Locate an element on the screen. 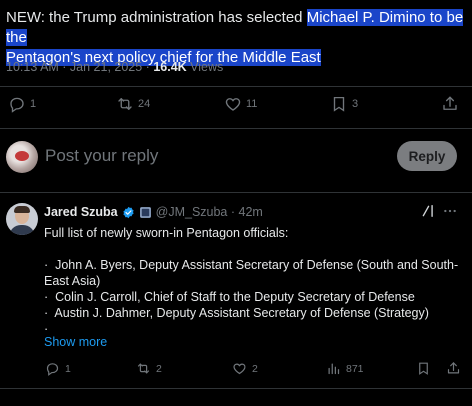  bookmark-count: 3 is located at coordinates (355, 104).